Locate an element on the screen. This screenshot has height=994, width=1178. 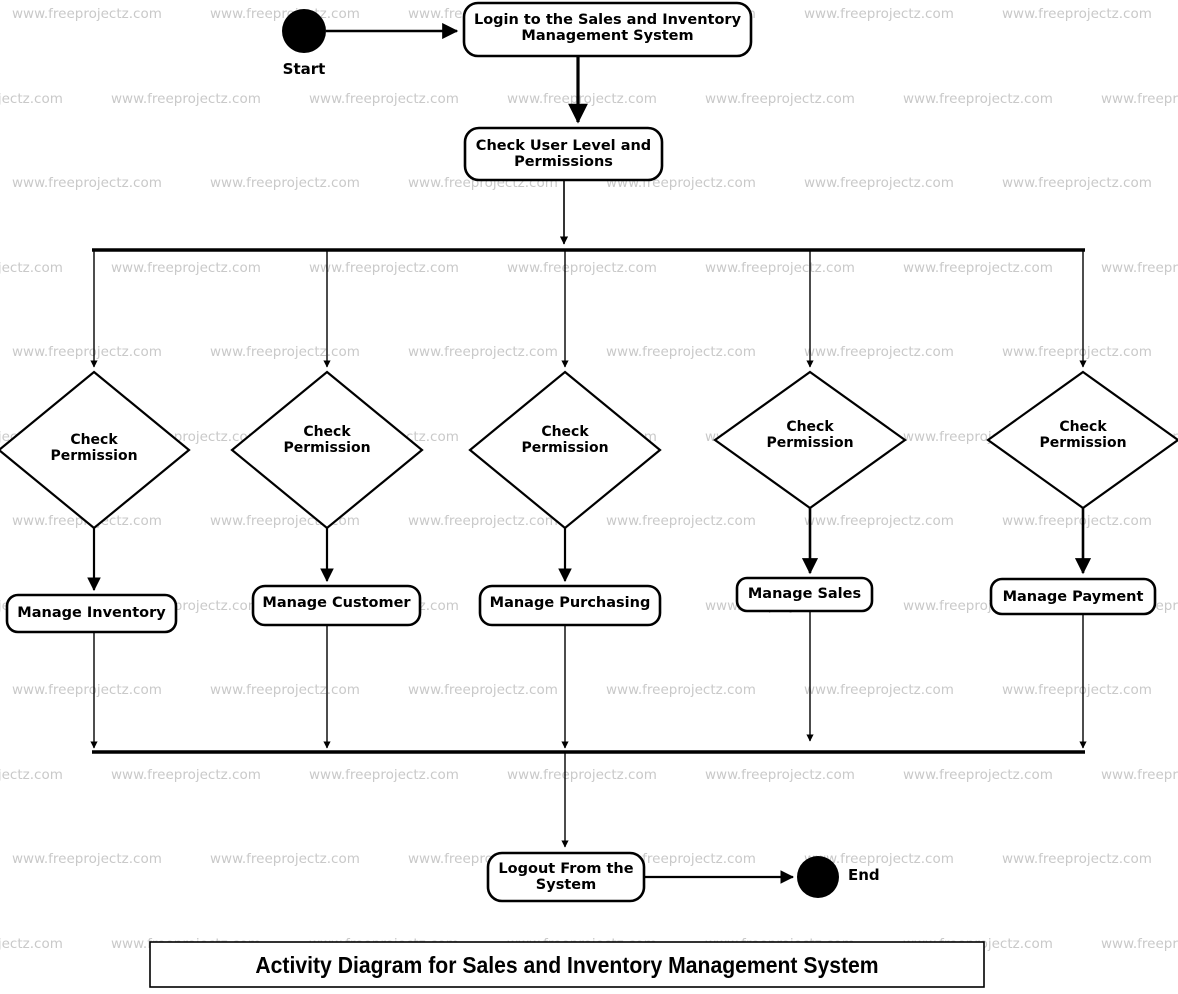
action-manage-sales is located at coordinates (804, 594).